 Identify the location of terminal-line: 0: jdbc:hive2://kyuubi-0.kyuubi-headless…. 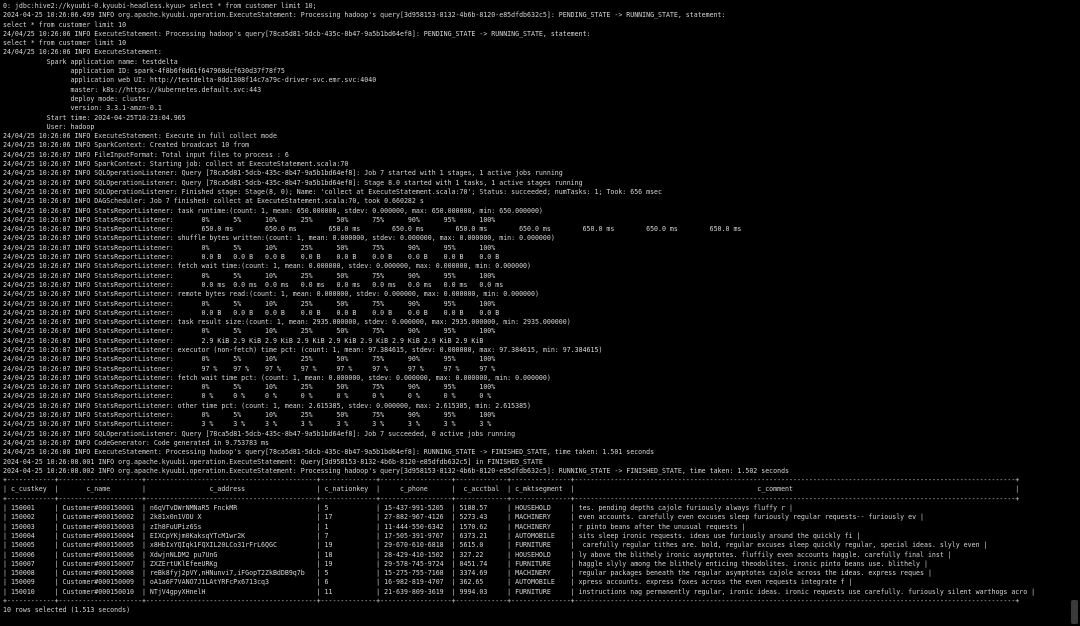
(160, 6).